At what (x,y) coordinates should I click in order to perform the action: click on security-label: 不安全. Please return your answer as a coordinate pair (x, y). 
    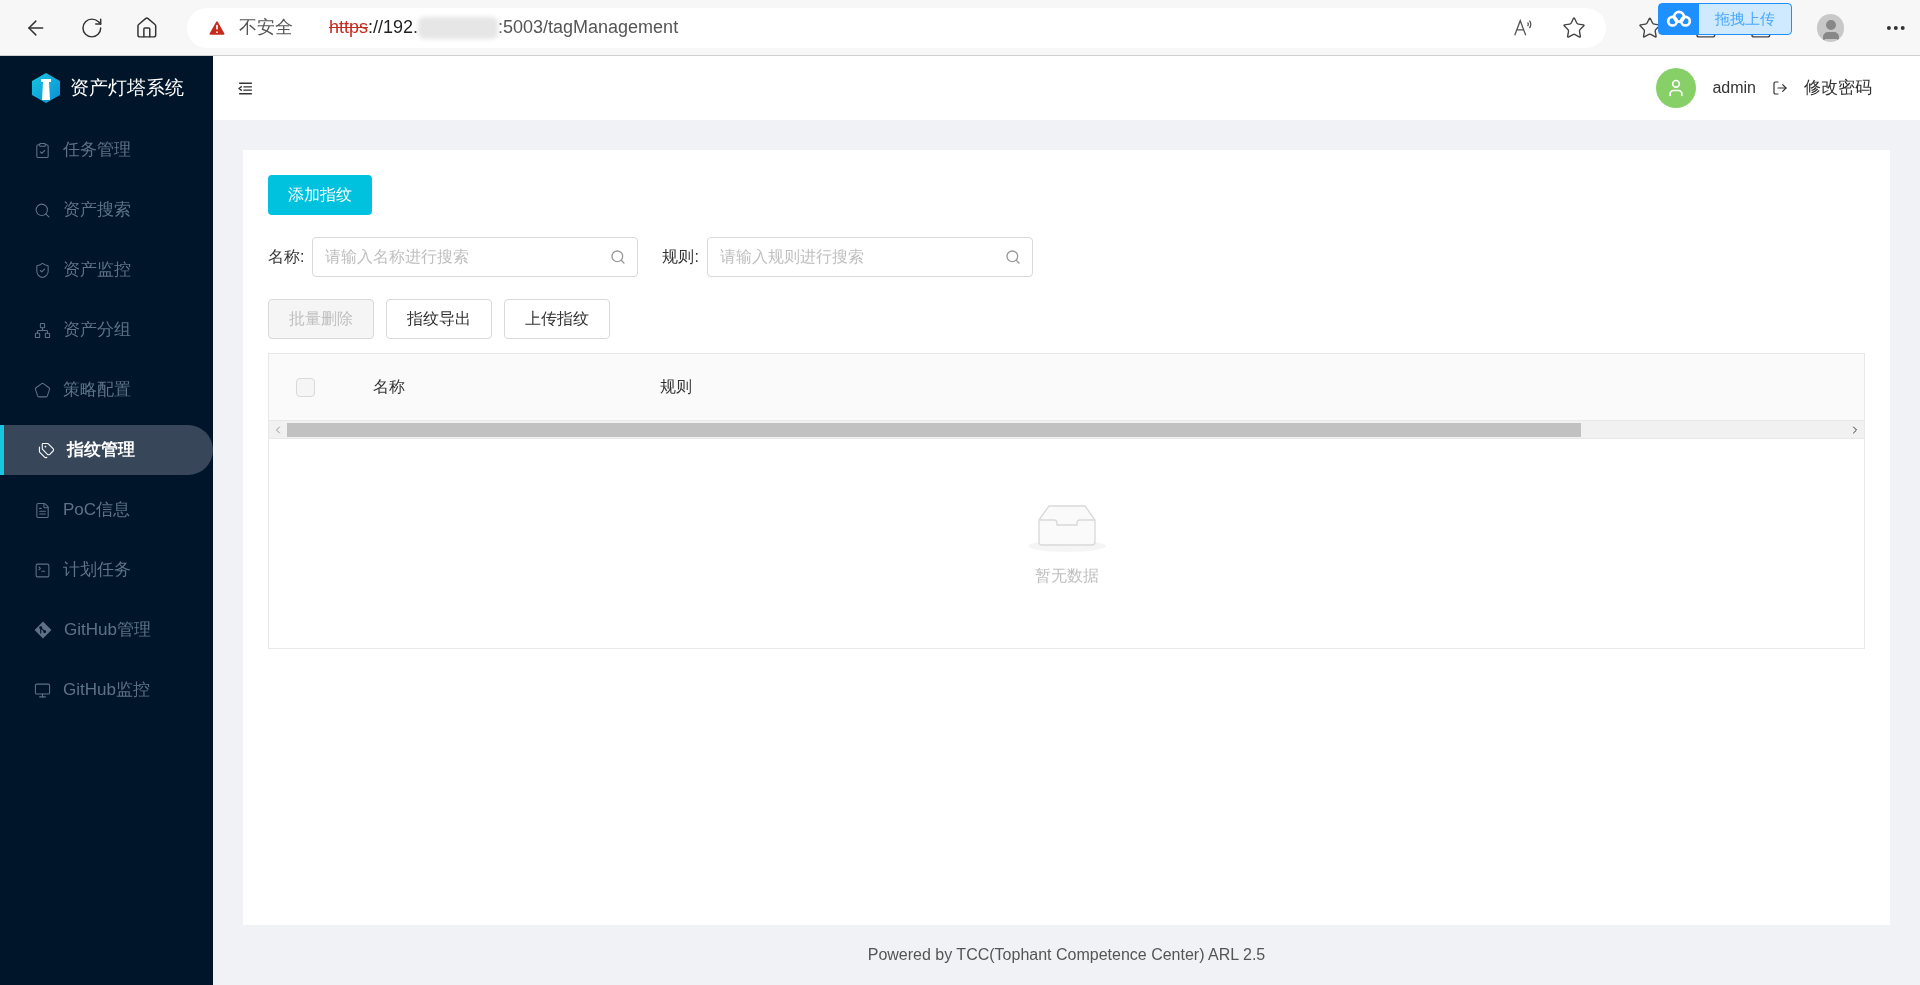
    Looking at the image, I should click on (265, 27).